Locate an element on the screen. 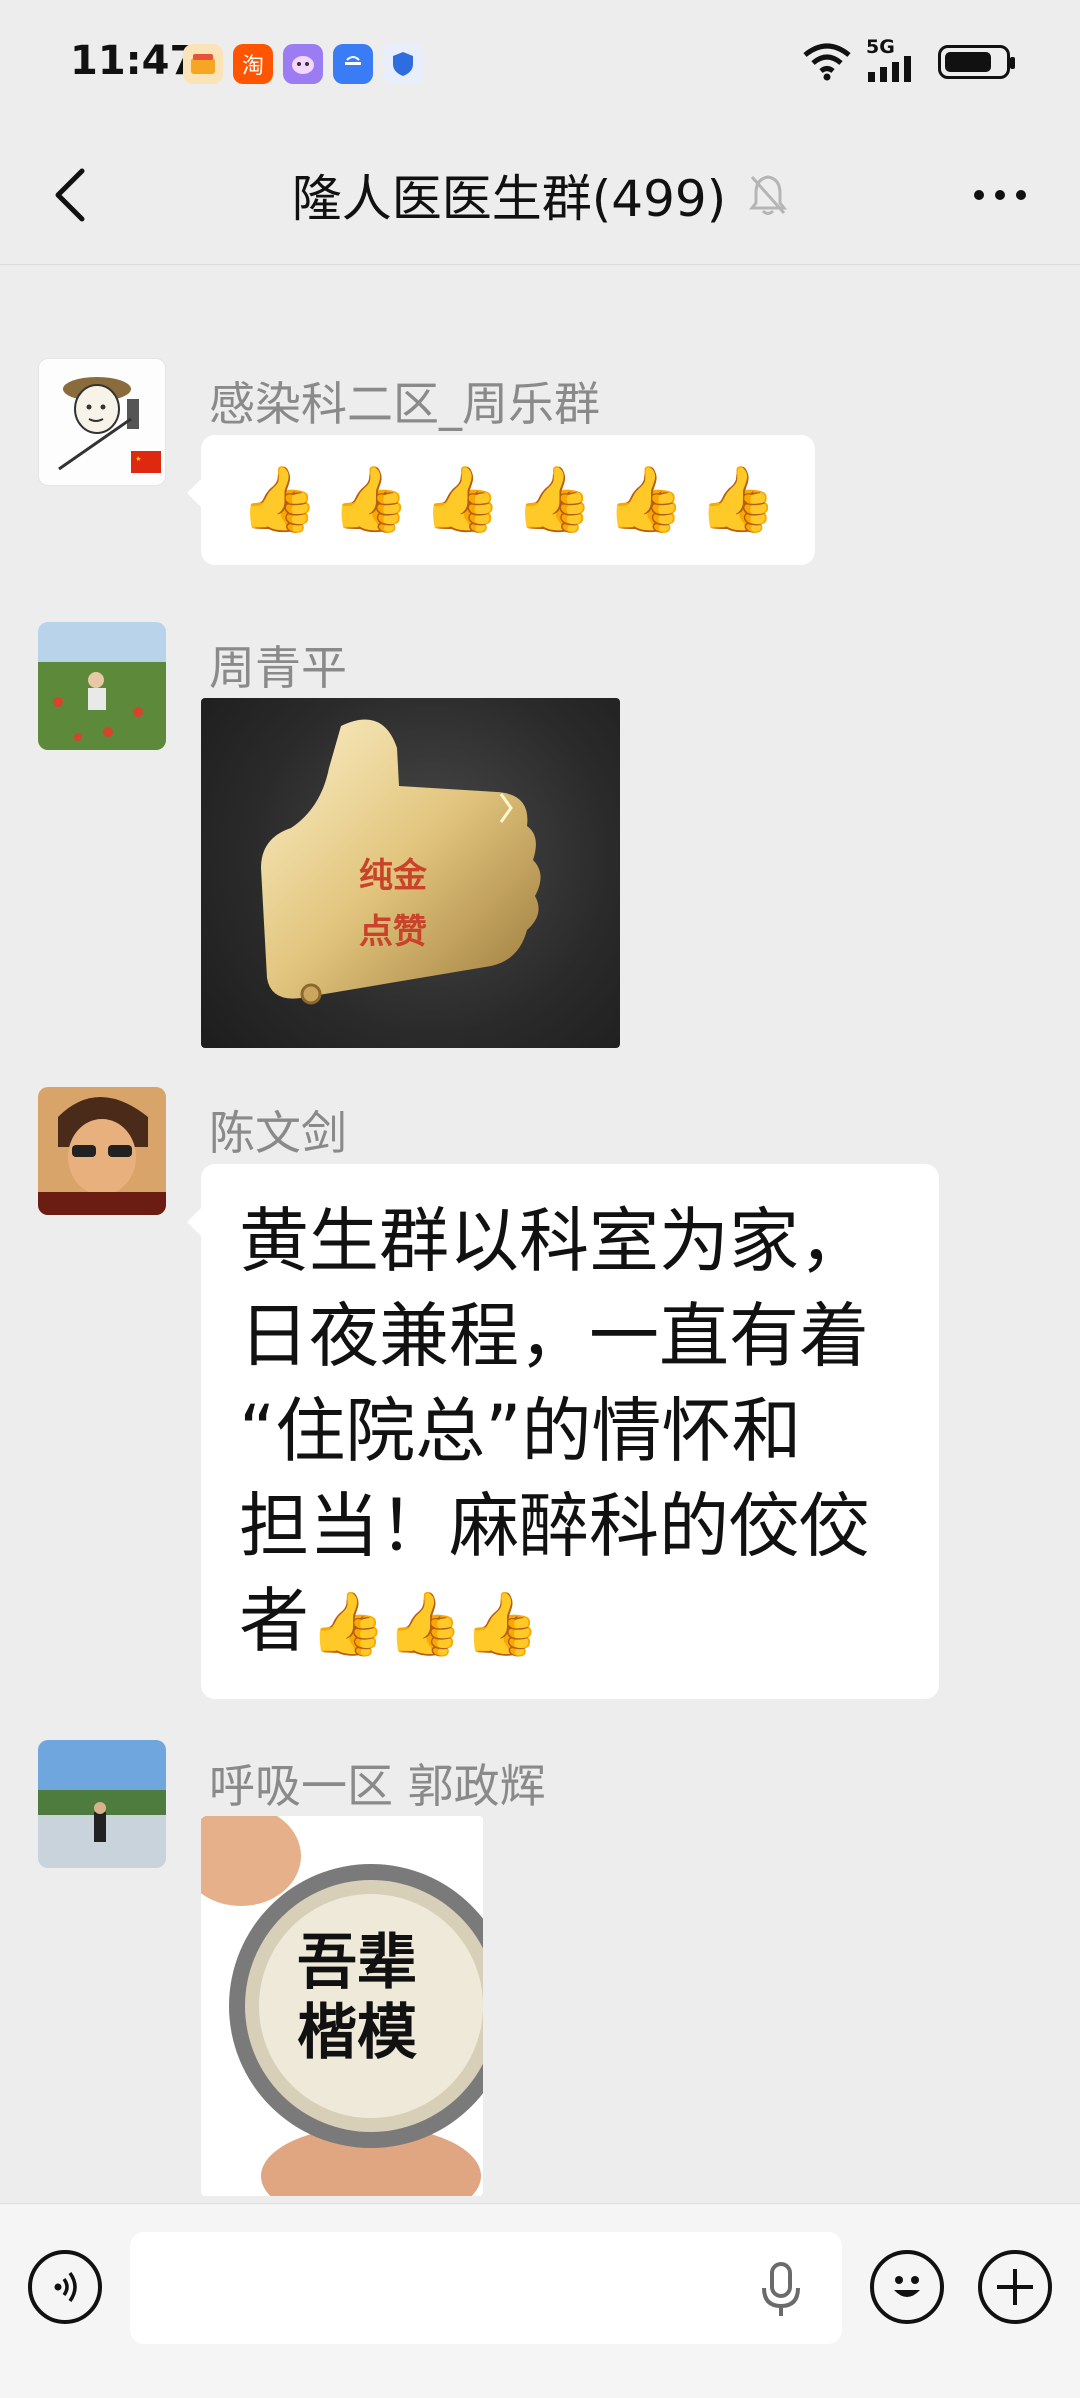 This screenshot has height=2398, width=1080. status-bar: 11:47 淘 5G is located at coordinates (540, 65).